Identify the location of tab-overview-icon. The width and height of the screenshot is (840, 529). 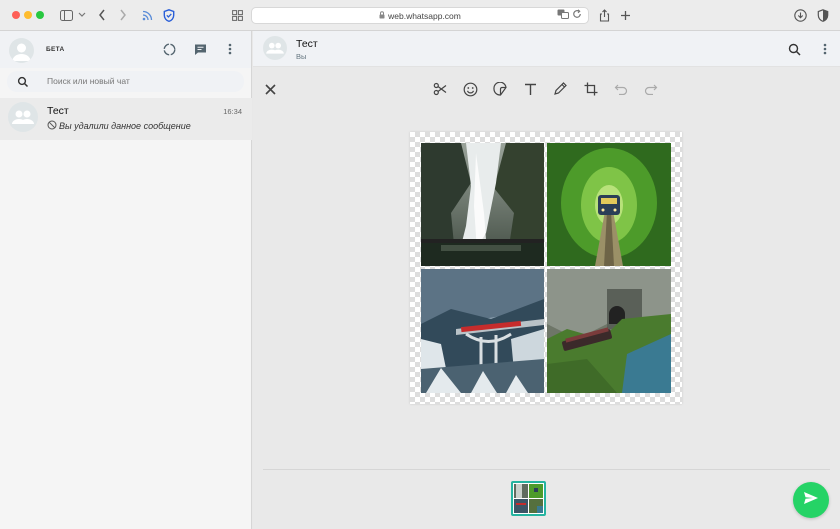
(237, 15).